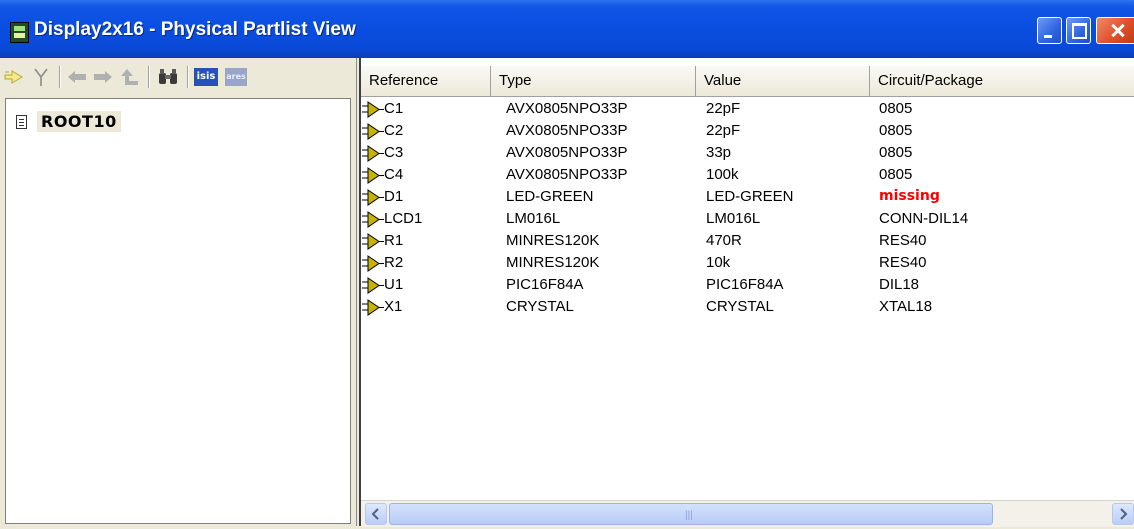 The width and height of the screenshot is (1134, 529). What do you see at coordinates (924, 218) in the screenshot?
I see `cell-package: CONN-DIL14` at bounding box center [924, 218].